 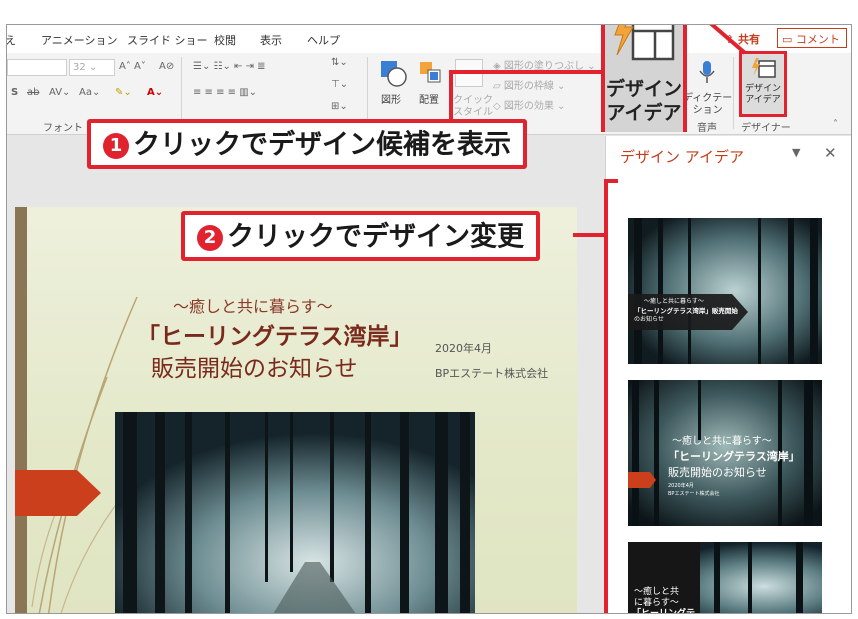 What do you see at coordinates (155, 92) in the screenshot?
I see `font-color-icon: A⌄` at bounding box center [155, 92].